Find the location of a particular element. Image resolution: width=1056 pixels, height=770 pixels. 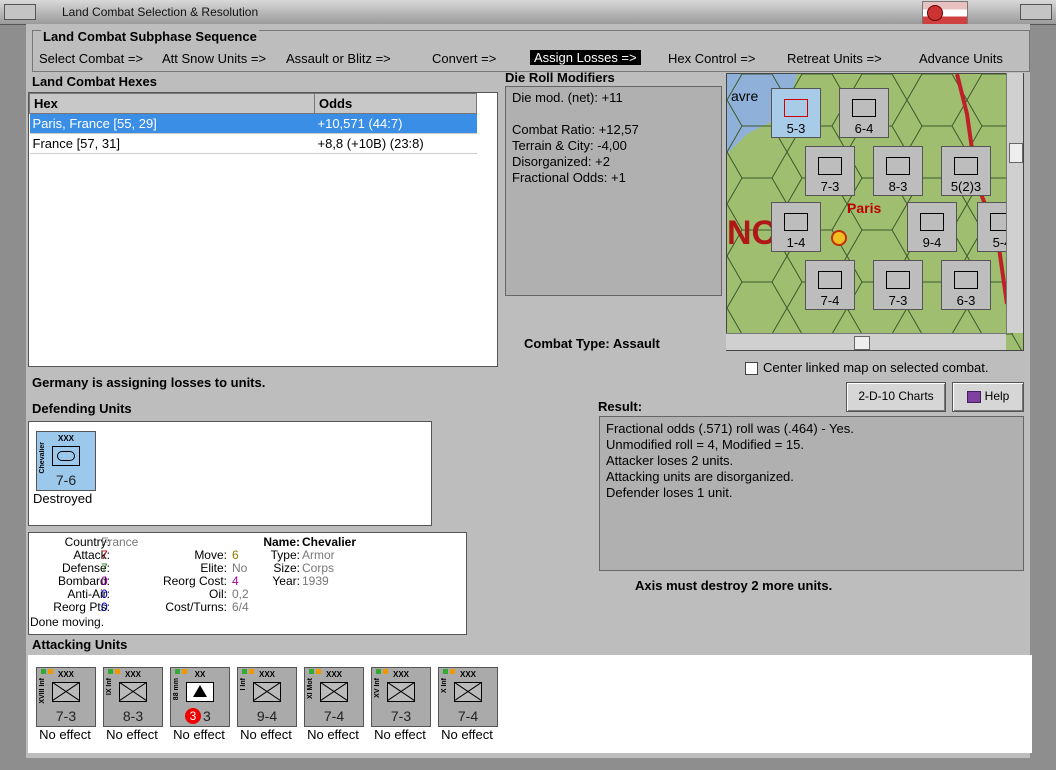

reorg-pts-value: 0 is located at coordinates (104, 607).